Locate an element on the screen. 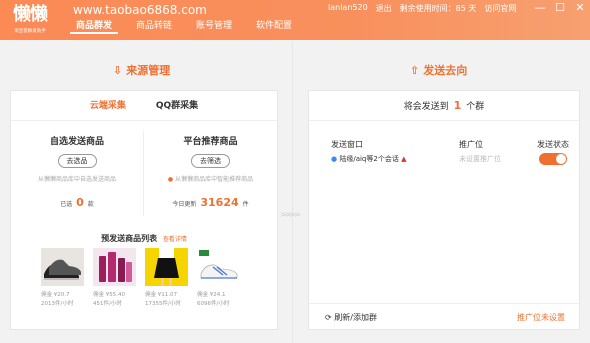 The image size is (590, 343). source-title-text: 来源管理 is located at coordinates (148, 70).